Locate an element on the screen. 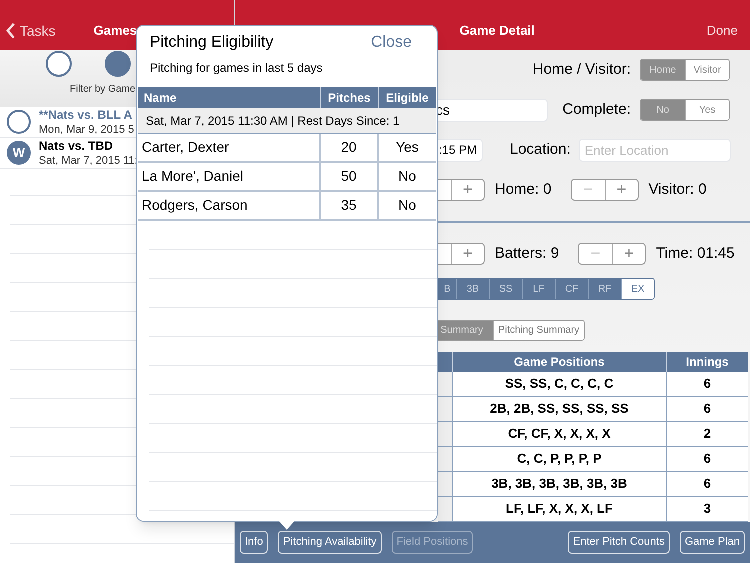  toolbar-button: Info is located at coordinates (254, 542).